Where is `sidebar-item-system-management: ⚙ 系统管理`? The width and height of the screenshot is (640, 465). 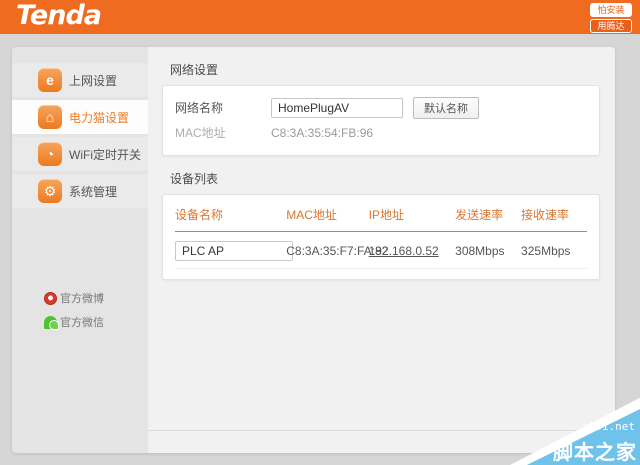 sidebar-item-system-management: ⚙ 系统管理 is located at coordinates (80, 191).